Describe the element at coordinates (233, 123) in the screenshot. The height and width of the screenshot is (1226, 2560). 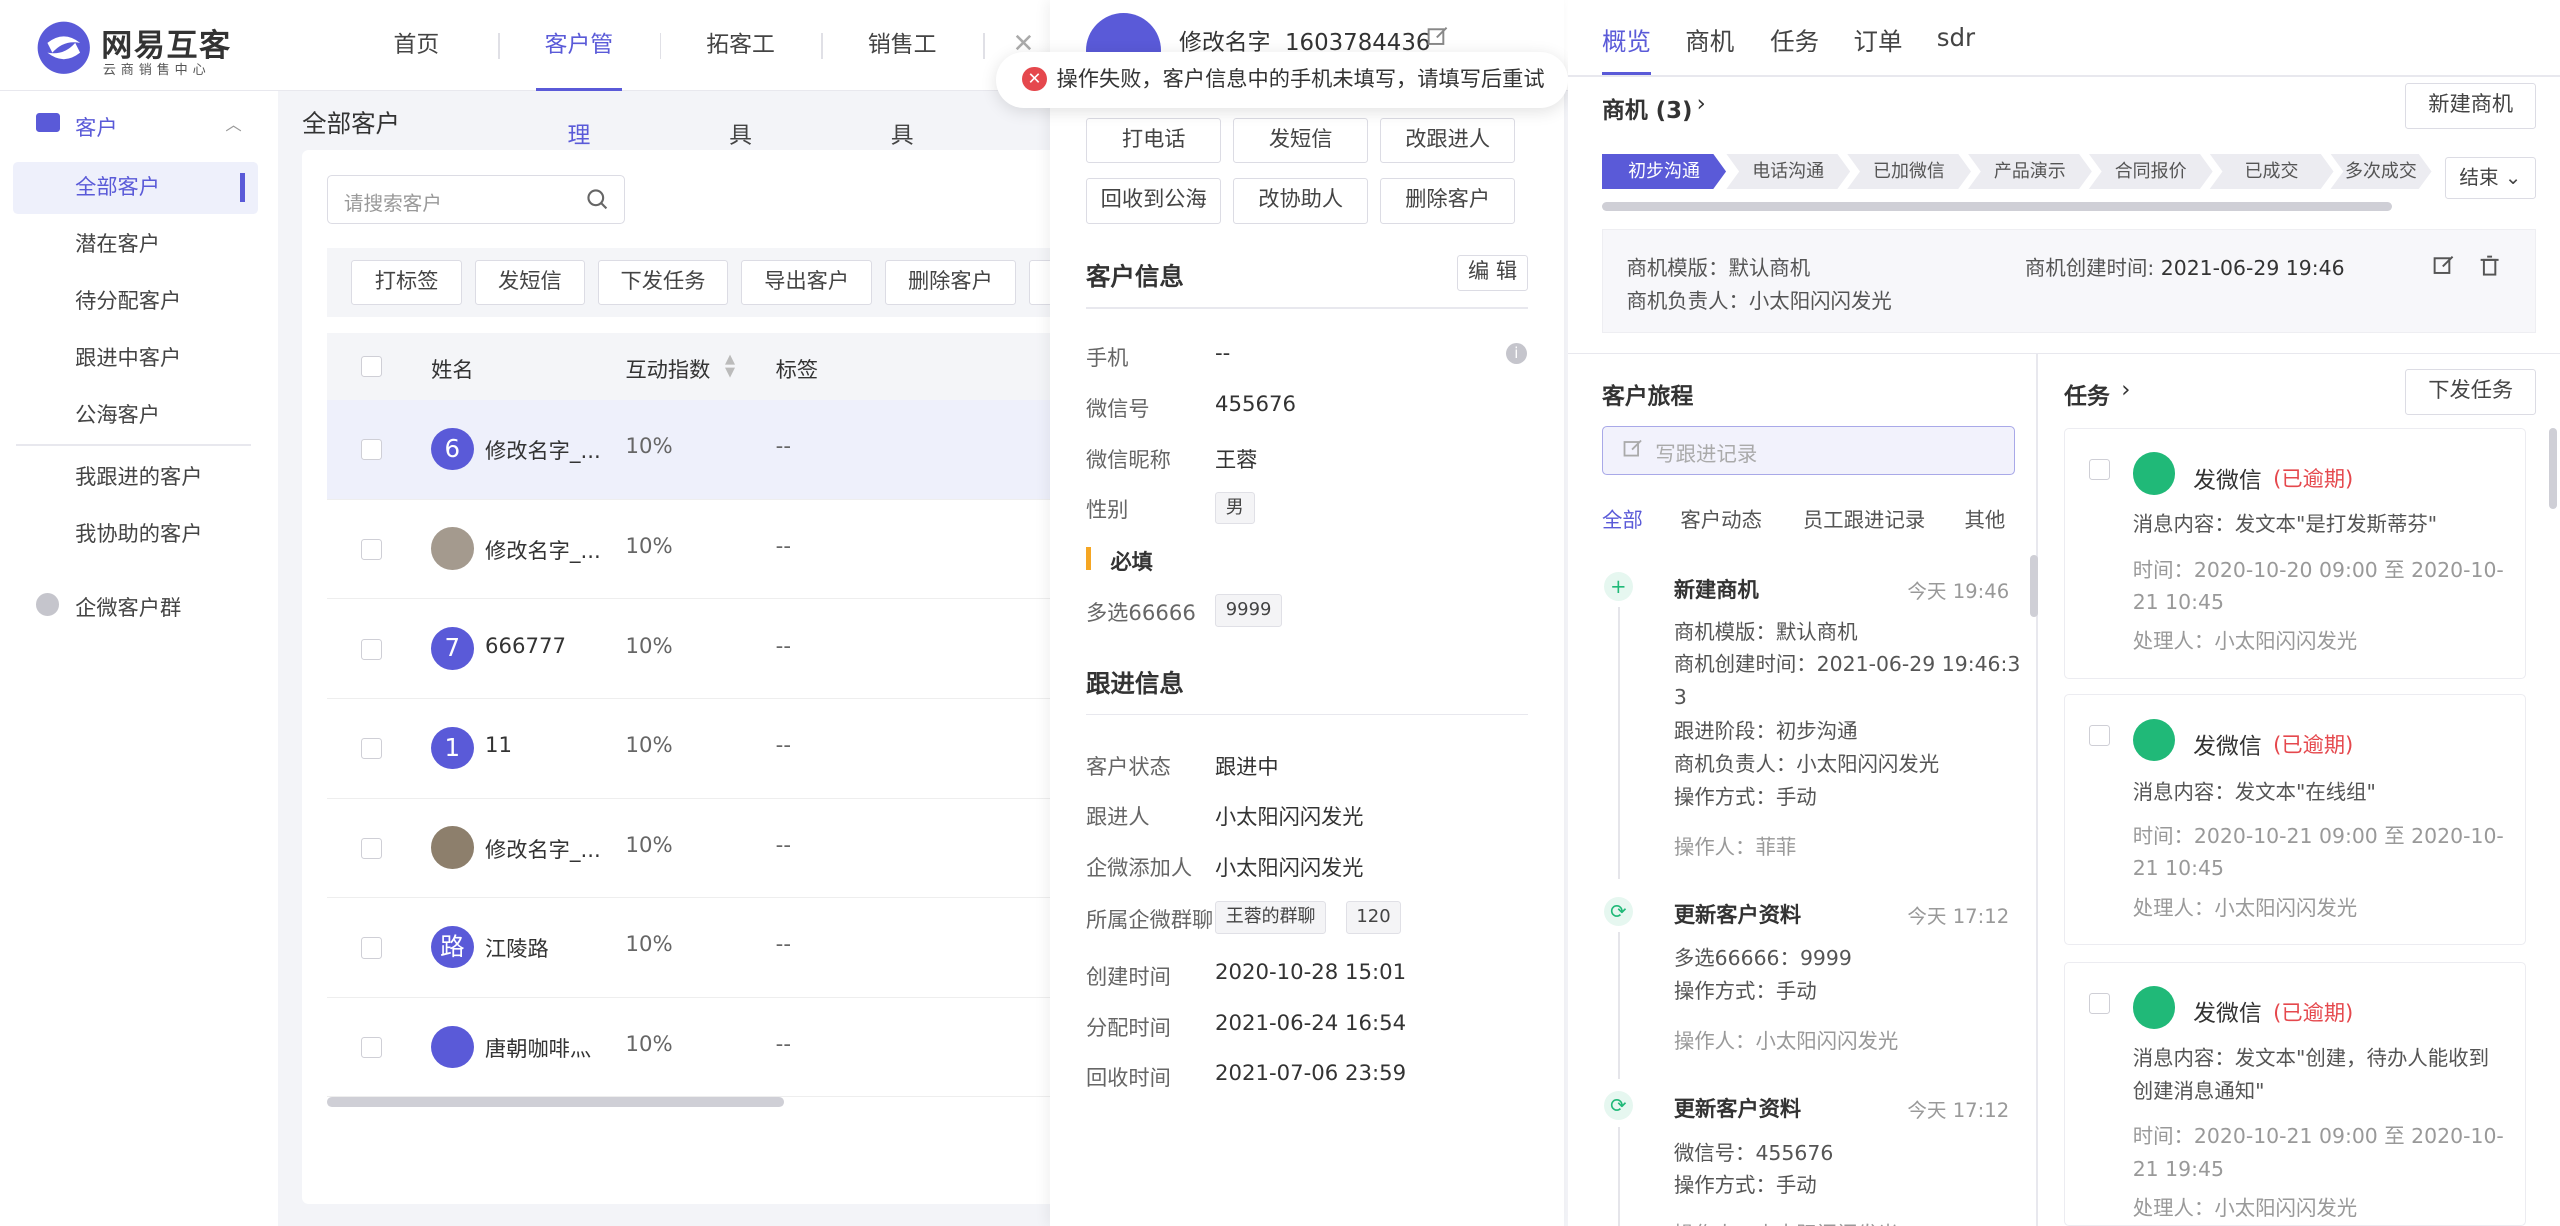
I see `chevron-up-icon: ︿` at that location.